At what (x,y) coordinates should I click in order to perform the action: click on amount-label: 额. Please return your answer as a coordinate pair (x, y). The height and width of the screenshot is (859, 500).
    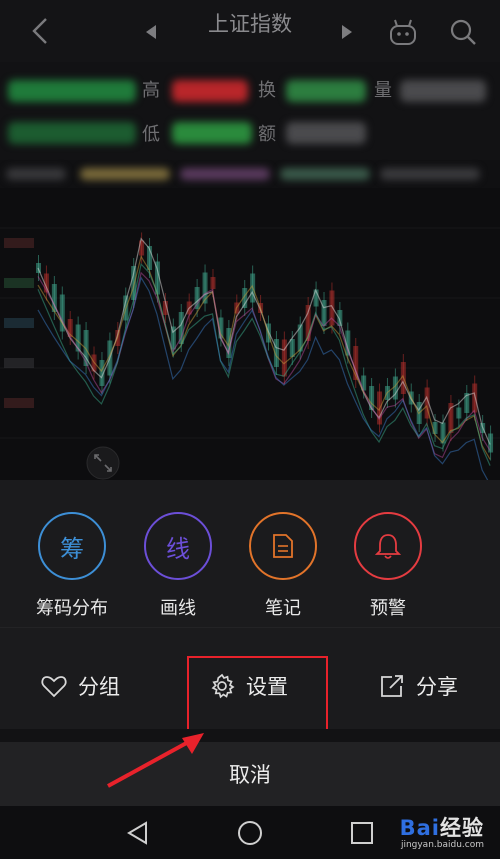
    Looking at the image, I should click on (267, 134).